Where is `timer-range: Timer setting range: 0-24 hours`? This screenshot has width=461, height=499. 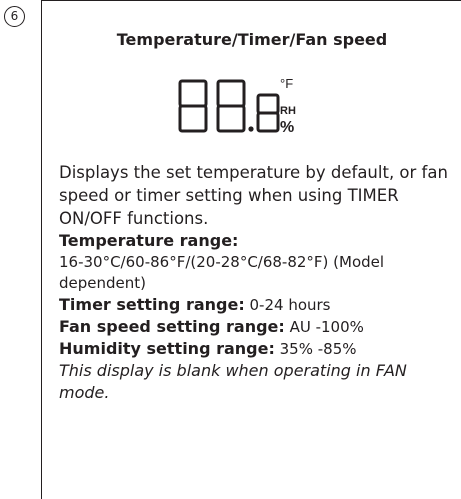 timer-range: Timer setting range: 0-24 hours is located at coordinates (259, 305).